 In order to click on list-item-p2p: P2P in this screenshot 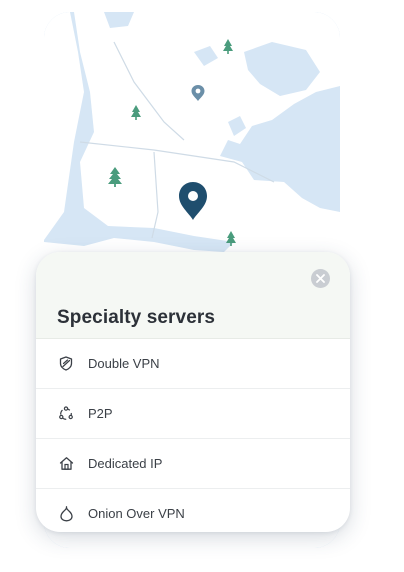, I will do `click(193, 414)`.